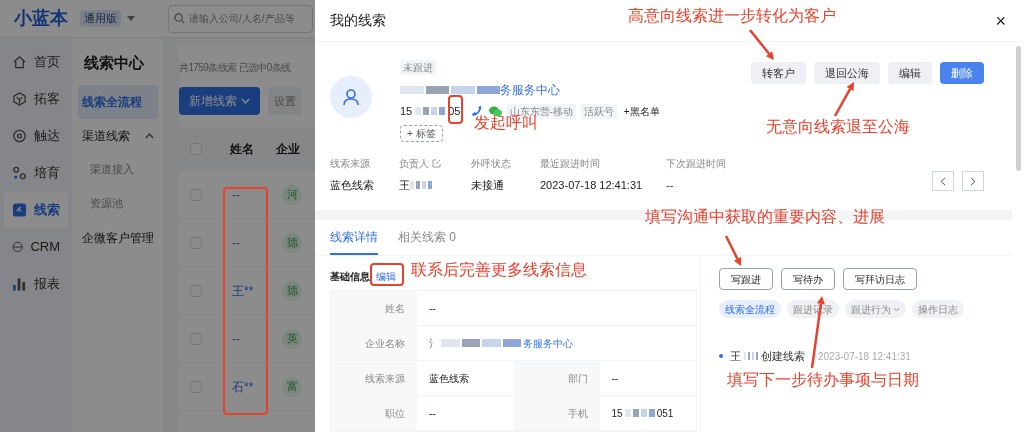 This screenshot has width=1024, height=432. I want to click on target-icon, so click(19, 136).